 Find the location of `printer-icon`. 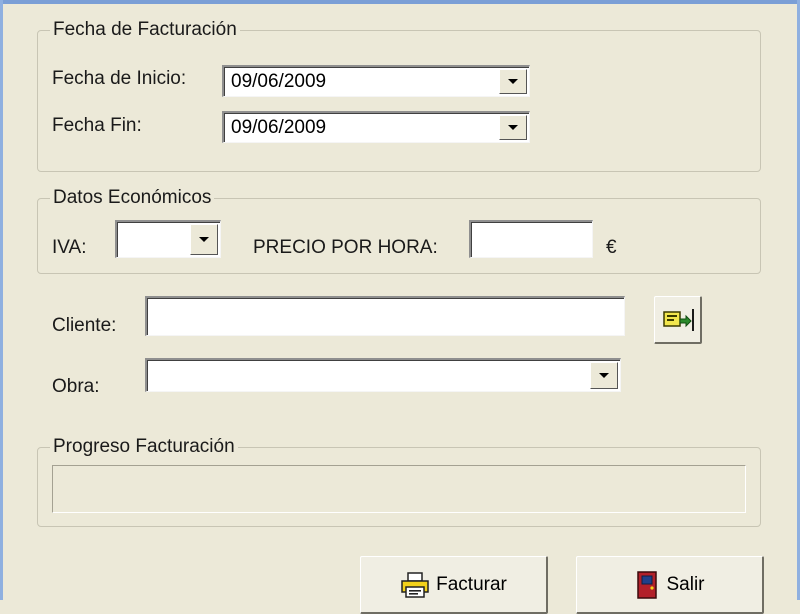

printer-icon is located at coordinates (415, 584).